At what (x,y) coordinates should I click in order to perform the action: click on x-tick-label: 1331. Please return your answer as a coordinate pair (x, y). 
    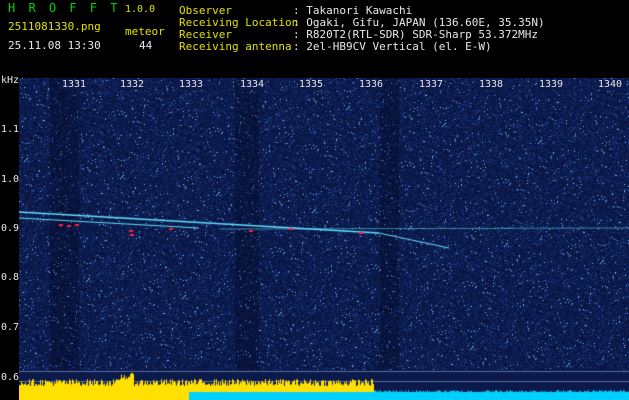
    Looking at the image, I should click on (74, 84).